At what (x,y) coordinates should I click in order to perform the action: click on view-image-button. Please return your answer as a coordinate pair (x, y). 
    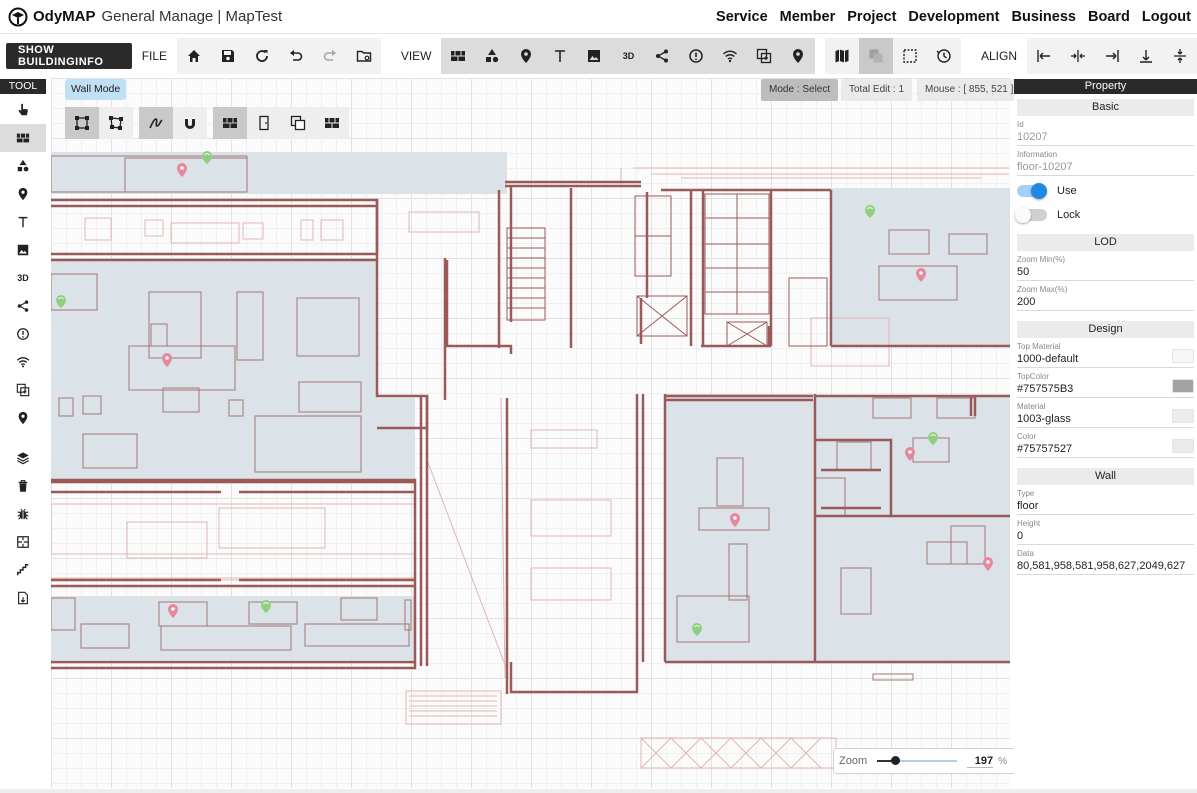
    Looking at the image, I should click on (594, 56).